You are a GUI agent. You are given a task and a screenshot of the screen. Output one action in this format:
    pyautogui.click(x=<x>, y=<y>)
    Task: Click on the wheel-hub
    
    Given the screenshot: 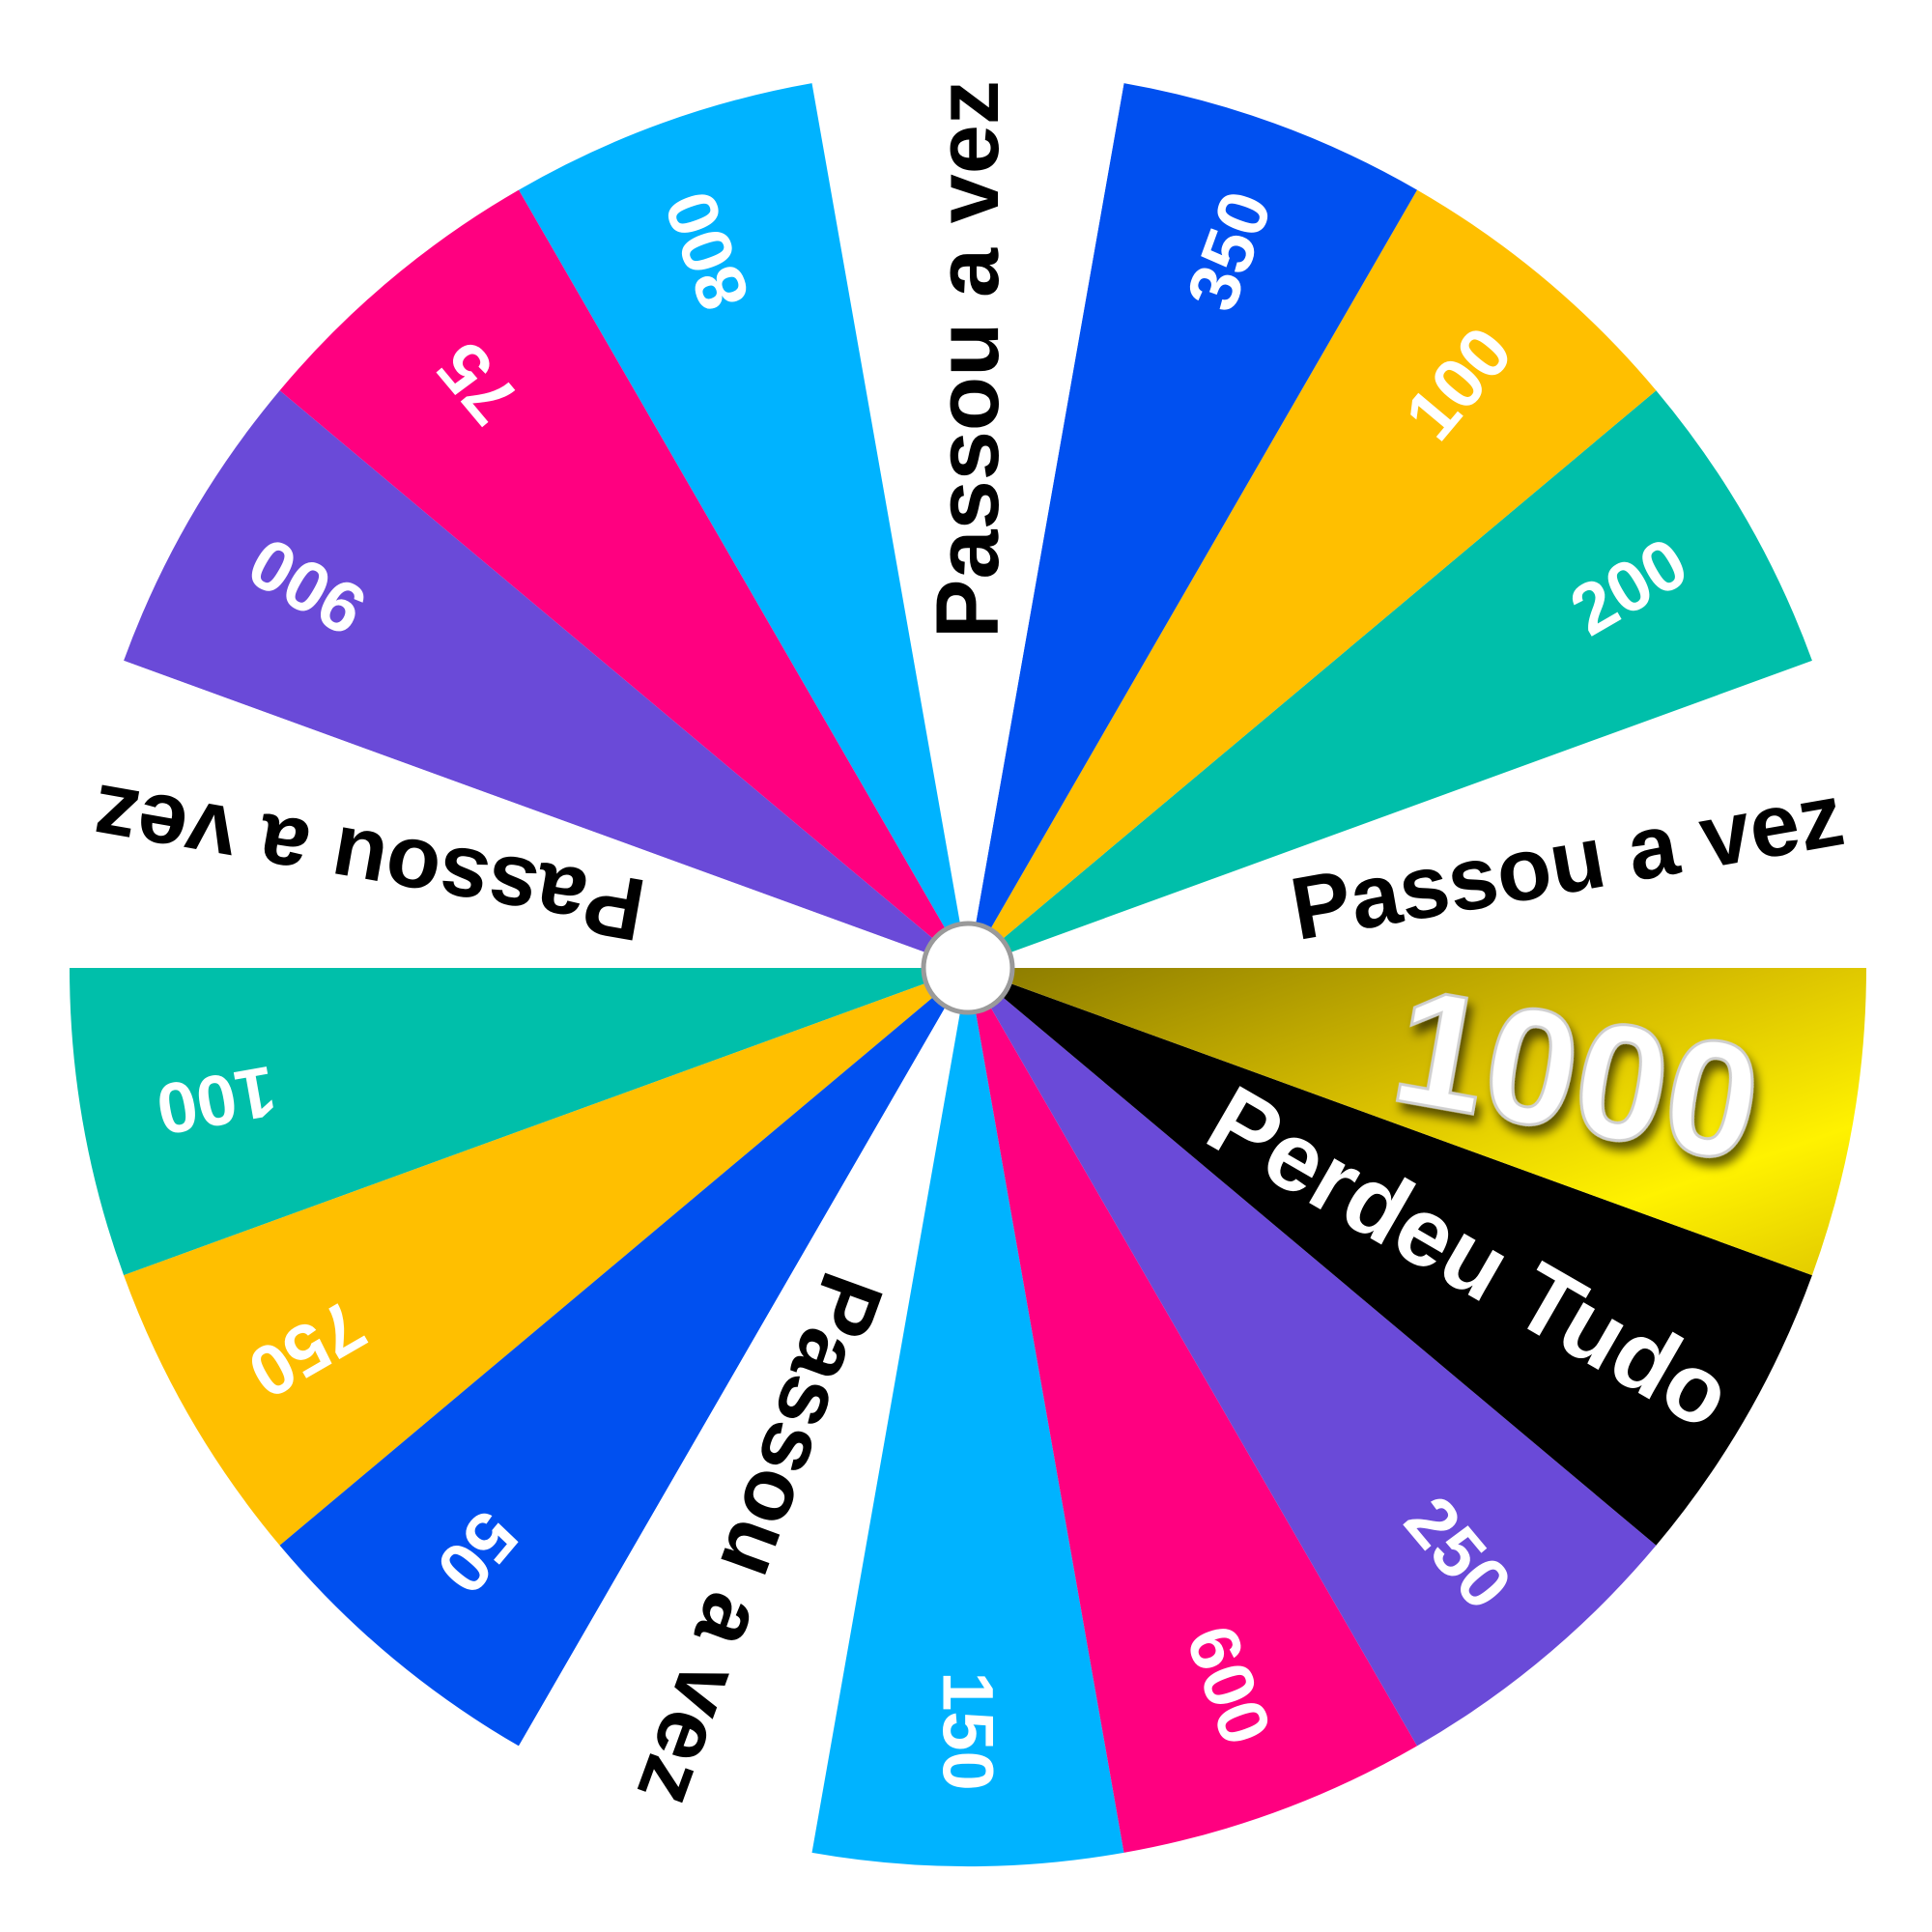 What is the action you would take?
    pyautogui.click(x=968, y=968)
    